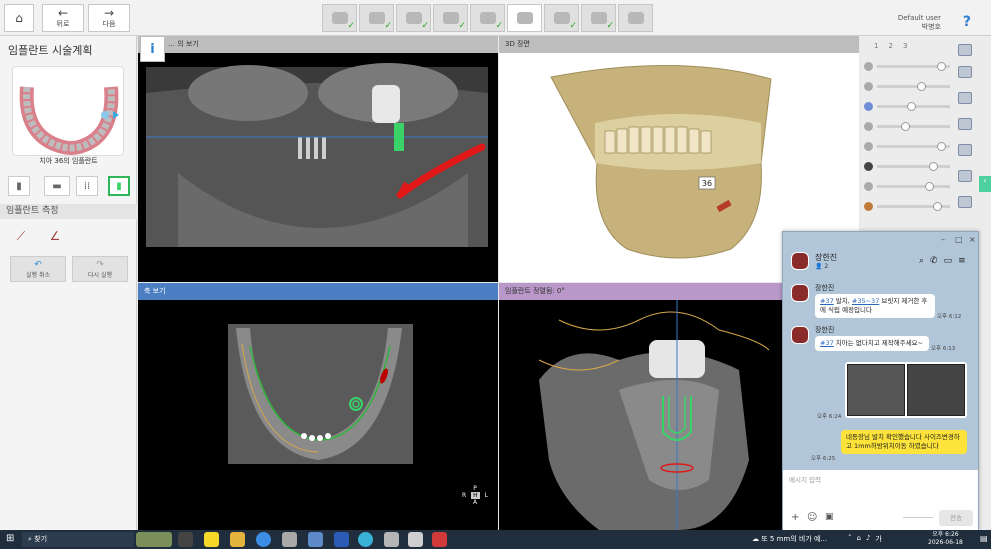  What do you see at coordinates (376, 18) in the screenshot?
I see `workflow-step-2: ✓` at bounding box center [376, 18].